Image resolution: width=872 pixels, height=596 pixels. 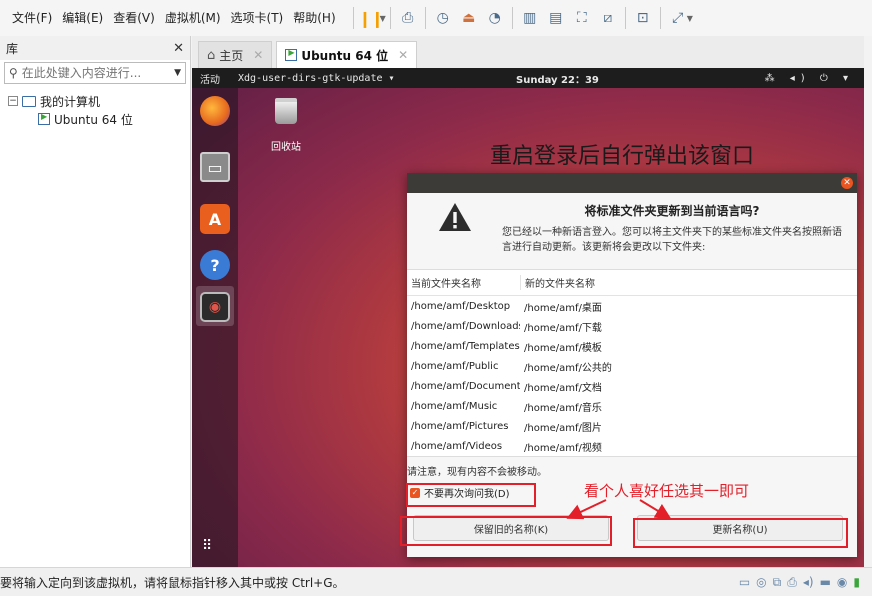 I want to click on library-search: ⚲ ▼, so click(x=95, y=73).